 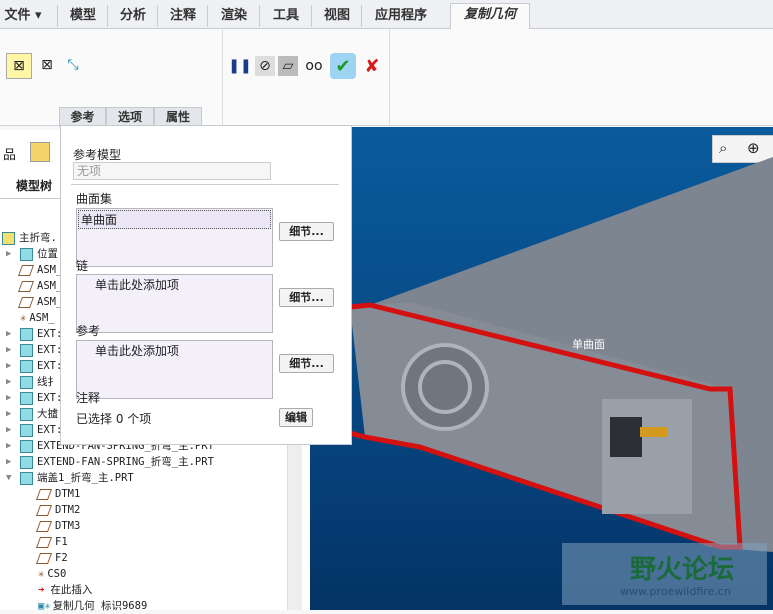 What do you see at coordinates (682, 570) in the screenshot?
I see `watermark-title: 野火论坛` at bounding box center [682, 570].